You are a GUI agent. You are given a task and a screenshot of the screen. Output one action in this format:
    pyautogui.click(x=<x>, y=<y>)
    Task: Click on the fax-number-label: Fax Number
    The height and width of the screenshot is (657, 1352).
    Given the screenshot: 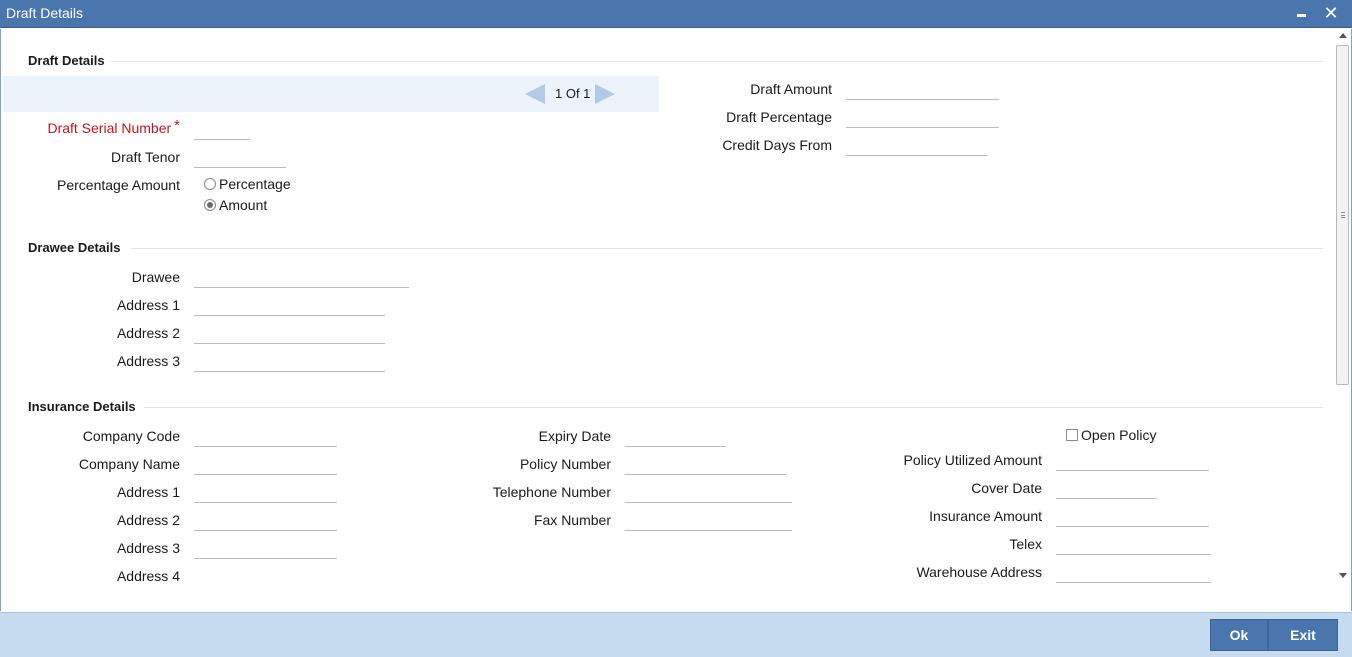 What is the action you would take?
    pyautogui.click(x=572, y=520)
    